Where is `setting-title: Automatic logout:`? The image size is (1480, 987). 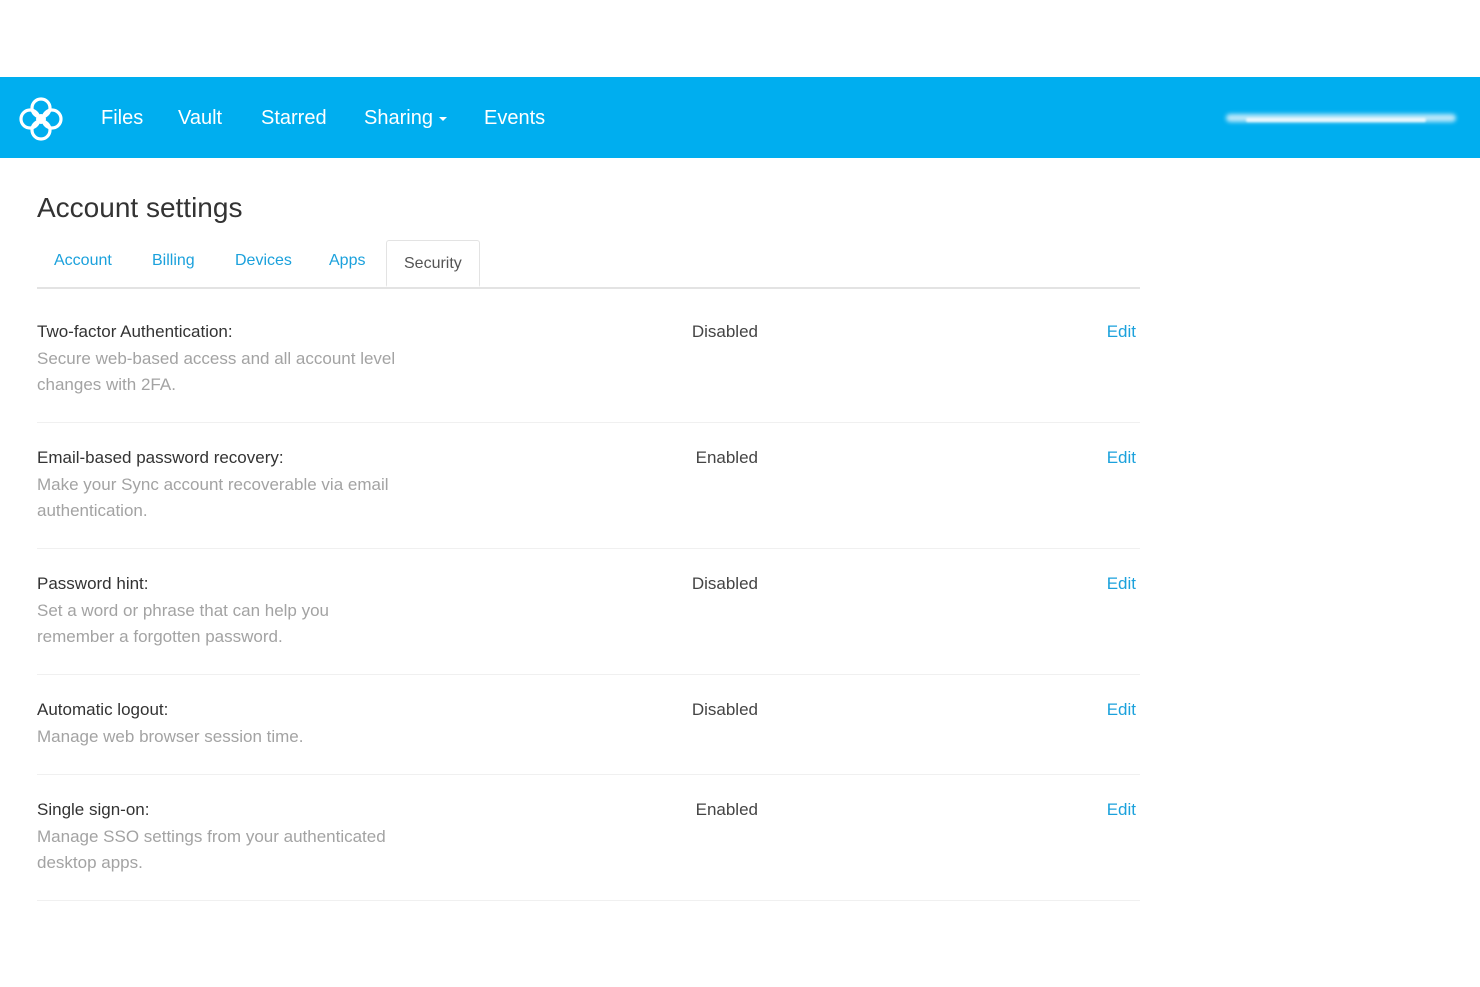
setting-title: Automatic logout: is located at coordinates (103, 709).